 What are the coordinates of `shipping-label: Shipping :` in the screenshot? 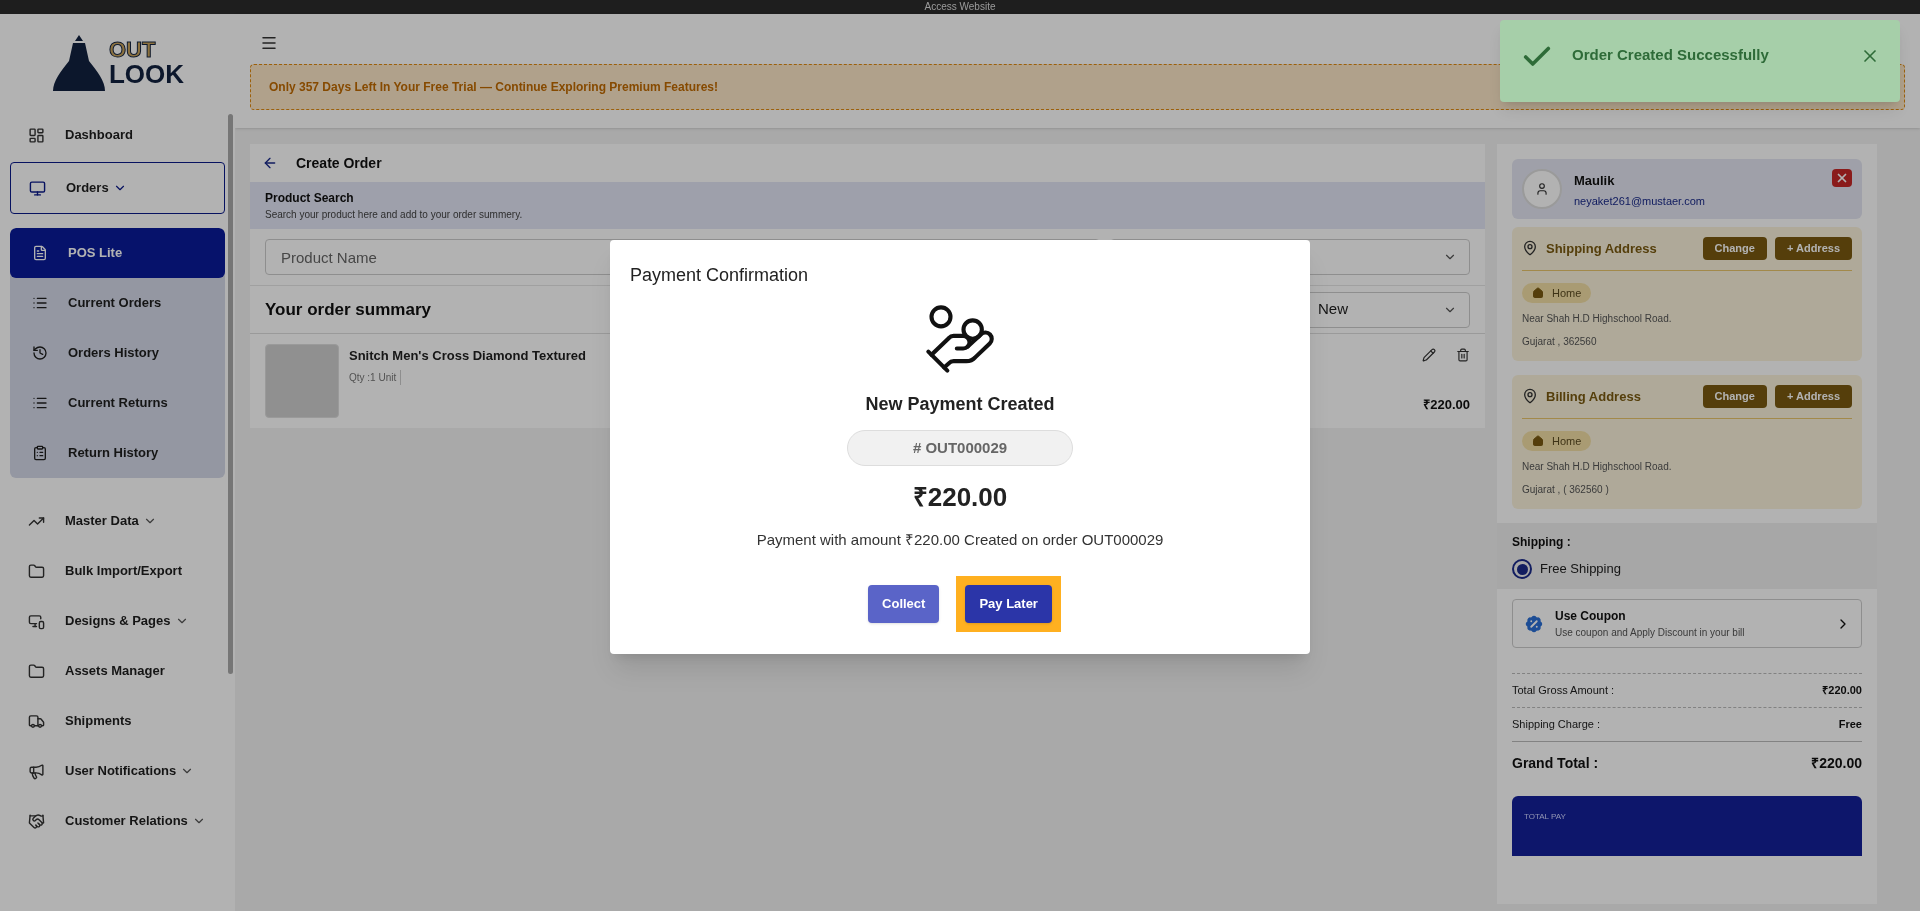 It's located at (1542, 542).